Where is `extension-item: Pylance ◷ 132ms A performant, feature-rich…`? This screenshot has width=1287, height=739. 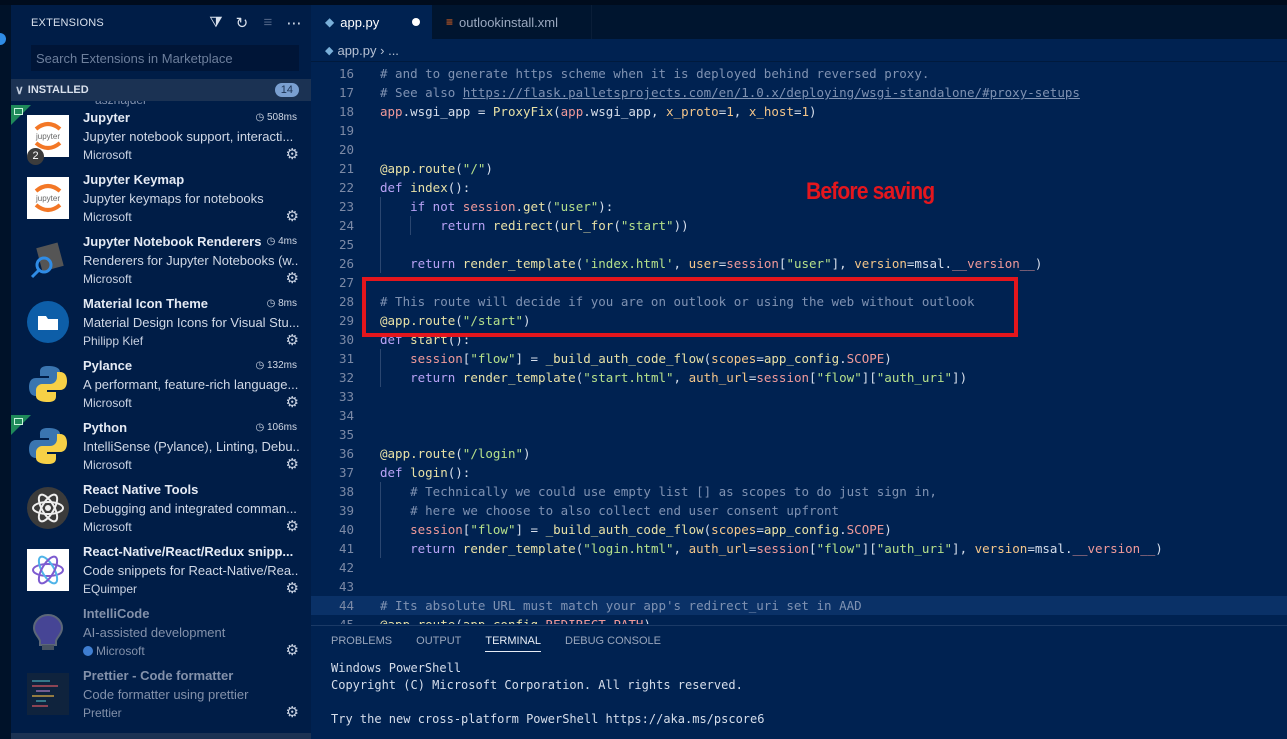
extension-item: Pylance ◷ 132ms A performant, feature-rich… is located at coordinates (161, 384).